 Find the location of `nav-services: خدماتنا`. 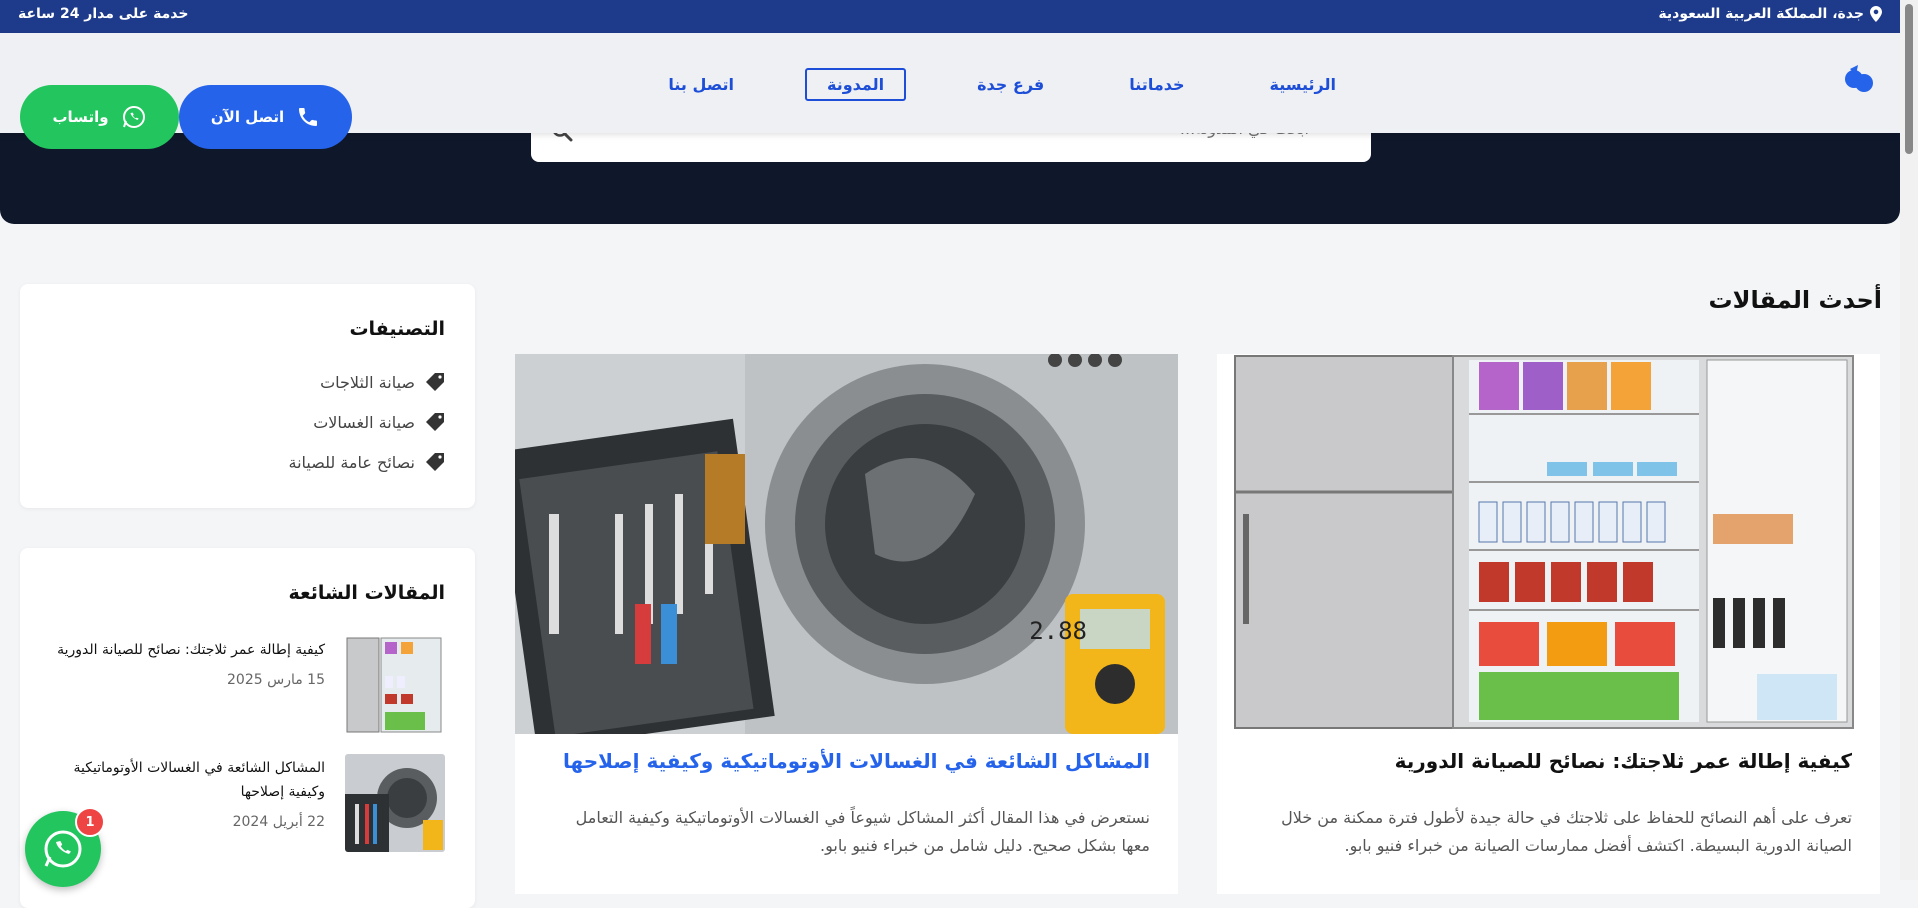

nav-services: خدماتنا is located at coordinates (1156, 84).